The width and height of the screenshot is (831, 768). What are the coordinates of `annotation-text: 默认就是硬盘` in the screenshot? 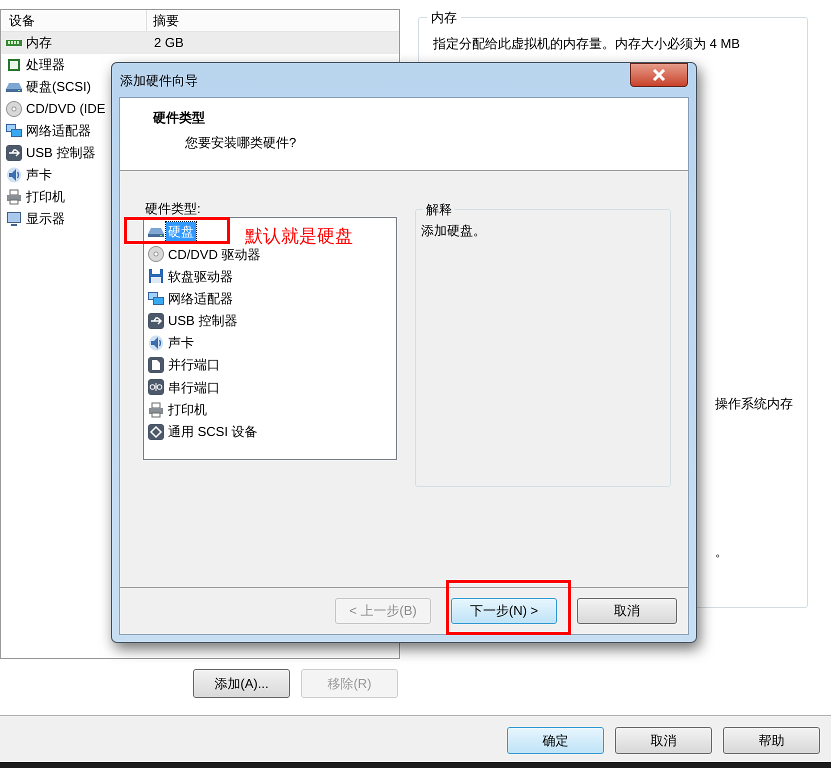 It's located at (299, 236).